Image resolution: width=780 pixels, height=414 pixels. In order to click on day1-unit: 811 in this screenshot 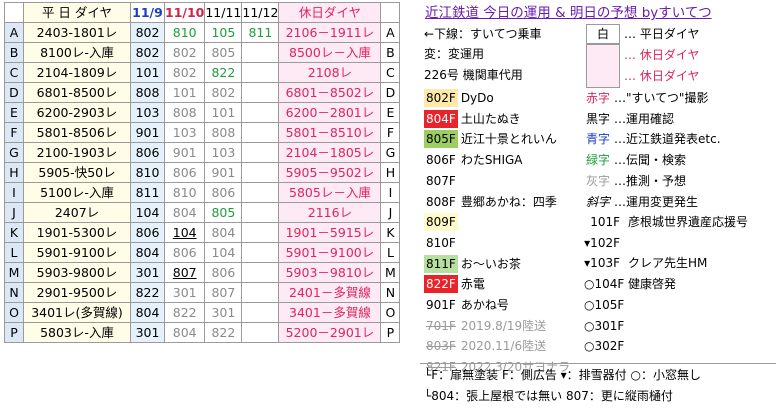, I will do `click(147, 192)`.